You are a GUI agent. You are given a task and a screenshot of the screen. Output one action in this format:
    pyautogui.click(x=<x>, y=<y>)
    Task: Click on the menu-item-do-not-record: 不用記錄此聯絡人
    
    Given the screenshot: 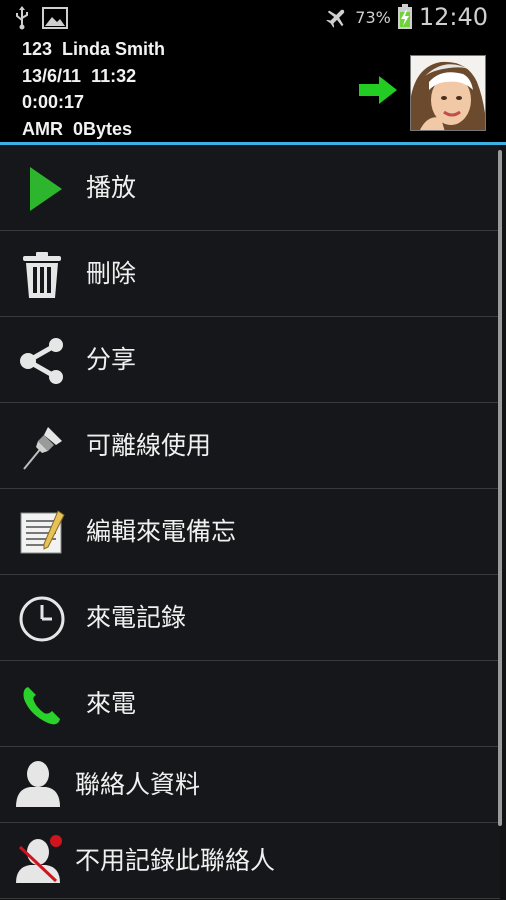 What is the action you would take?
    pyautogui.click(x=250, y=861)
    